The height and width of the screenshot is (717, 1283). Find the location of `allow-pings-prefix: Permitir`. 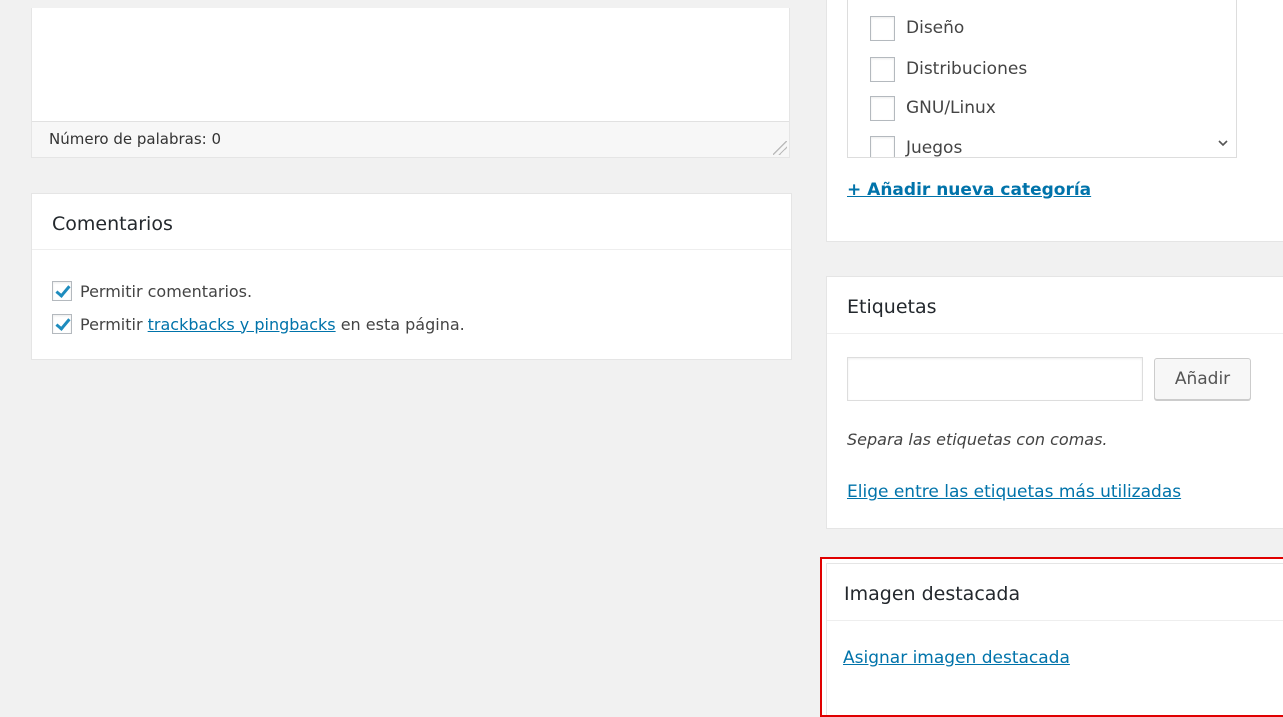

allow-pings-prefix: Permitir is located at coordinates (114, 324).